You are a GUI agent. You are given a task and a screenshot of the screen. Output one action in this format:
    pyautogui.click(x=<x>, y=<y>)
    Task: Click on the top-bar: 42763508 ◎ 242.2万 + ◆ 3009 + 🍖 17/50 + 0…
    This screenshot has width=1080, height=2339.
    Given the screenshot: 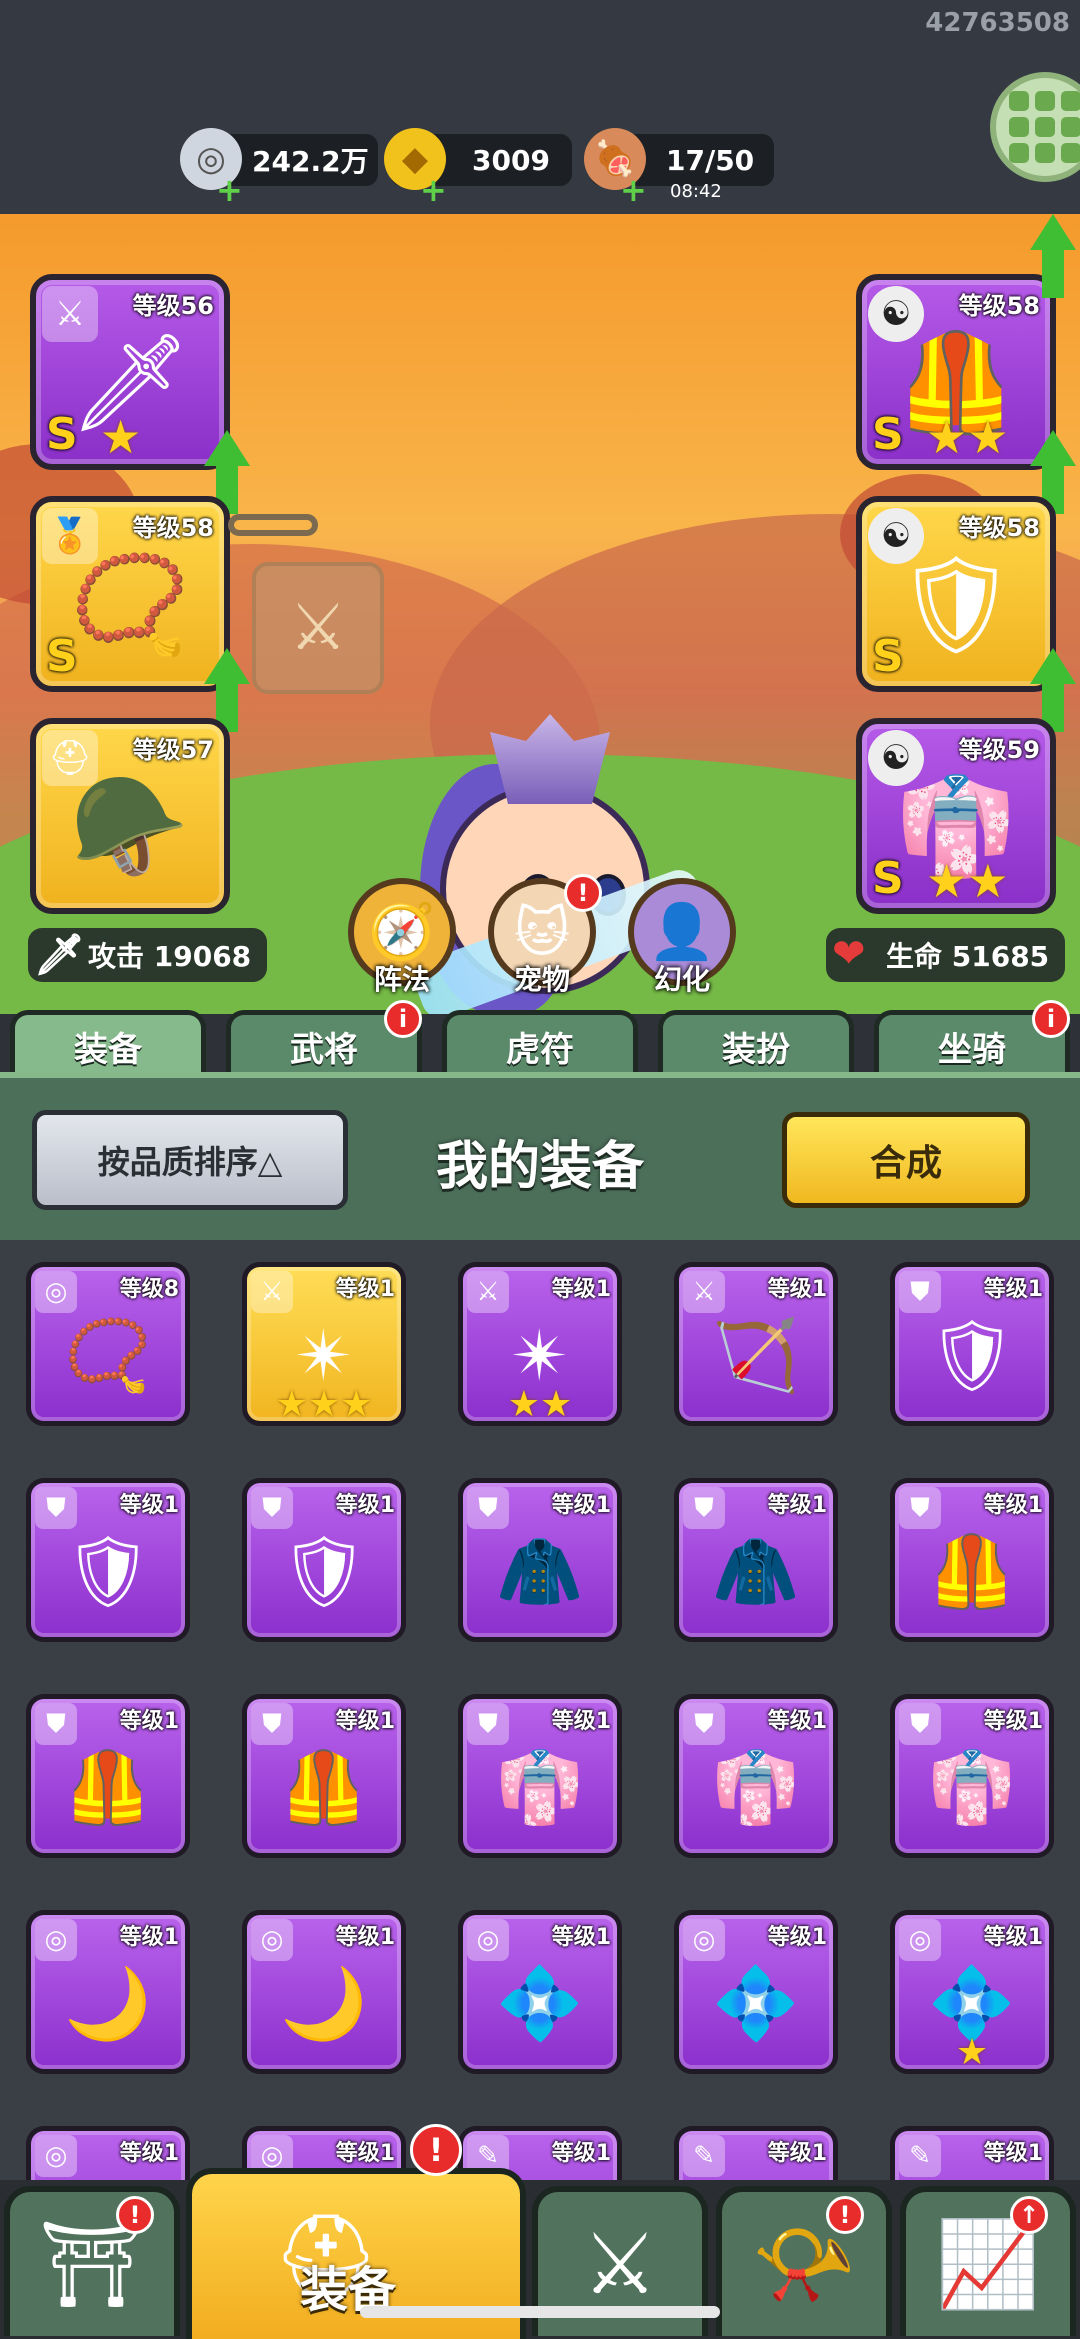 What is the action you would take?
    pyautogui.click(x=540, y=107)
    